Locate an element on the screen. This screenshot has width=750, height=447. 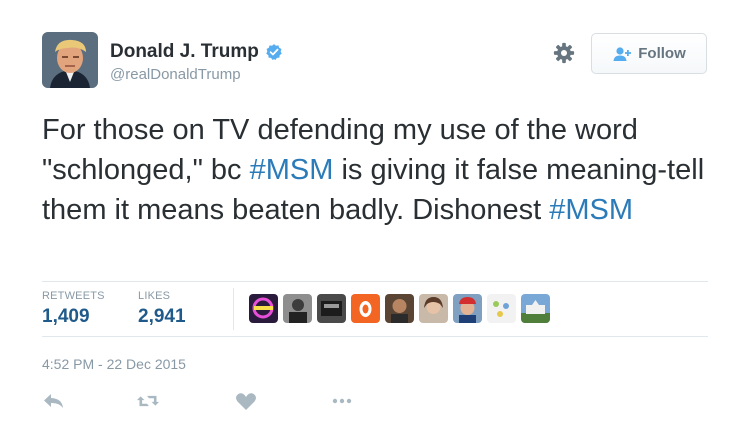
retweets-label: RETWEETS is located at coordinates (73, 296).